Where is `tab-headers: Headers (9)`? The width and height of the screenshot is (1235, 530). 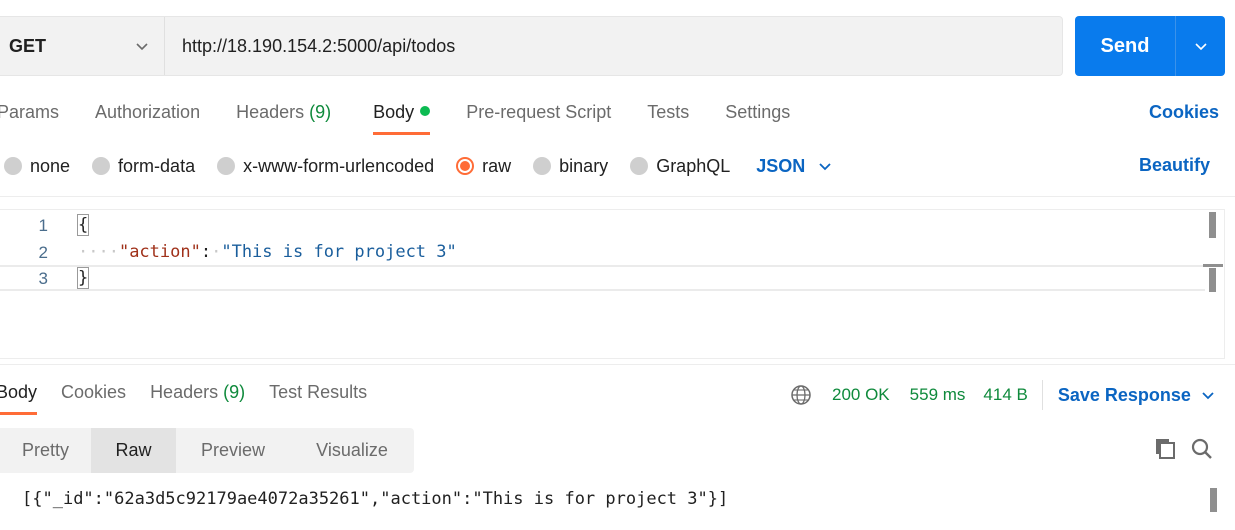 tab-headers: Headers (9) is located at coordinates (283, 117).